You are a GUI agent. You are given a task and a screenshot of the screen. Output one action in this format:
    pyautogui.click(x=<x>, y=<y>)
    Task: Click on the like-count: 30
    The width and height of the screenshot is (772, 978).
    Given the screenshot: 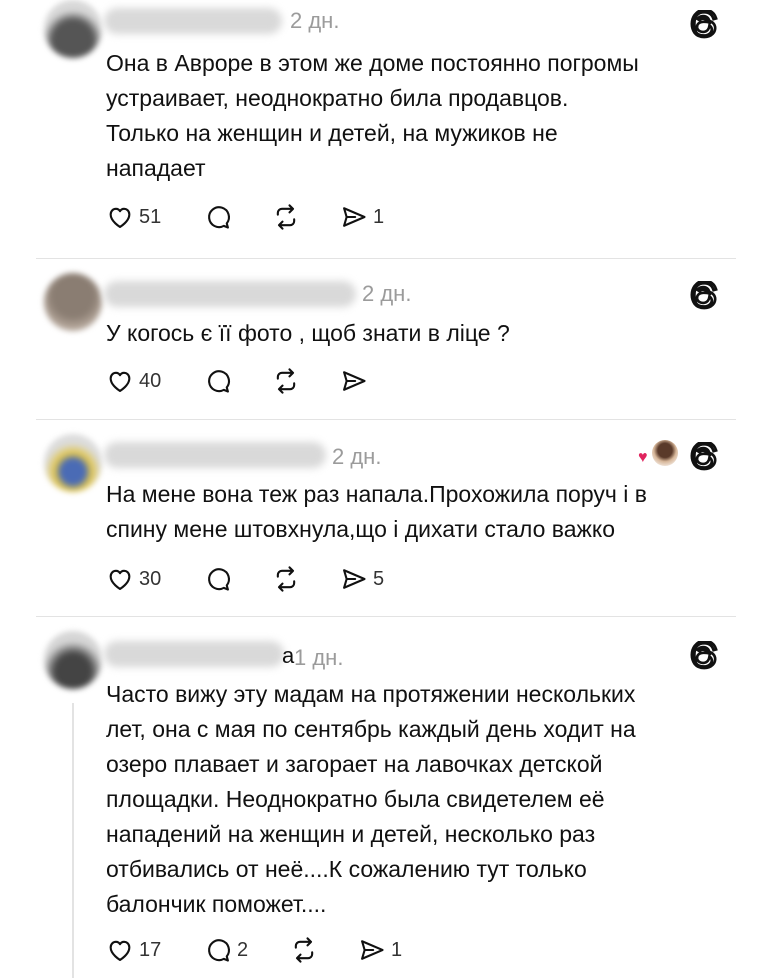 What is the action you would take?
    pyautogui.click(x=150, y=578)
    